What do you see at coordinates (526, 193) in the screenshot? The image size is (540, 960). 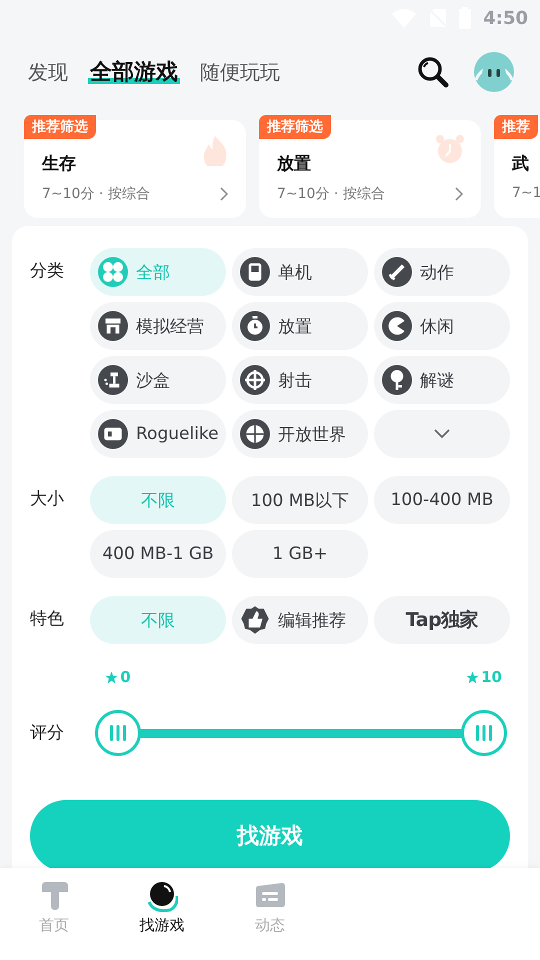 I see `card-subtitle: 7~1` at bounding box center [526, 193].